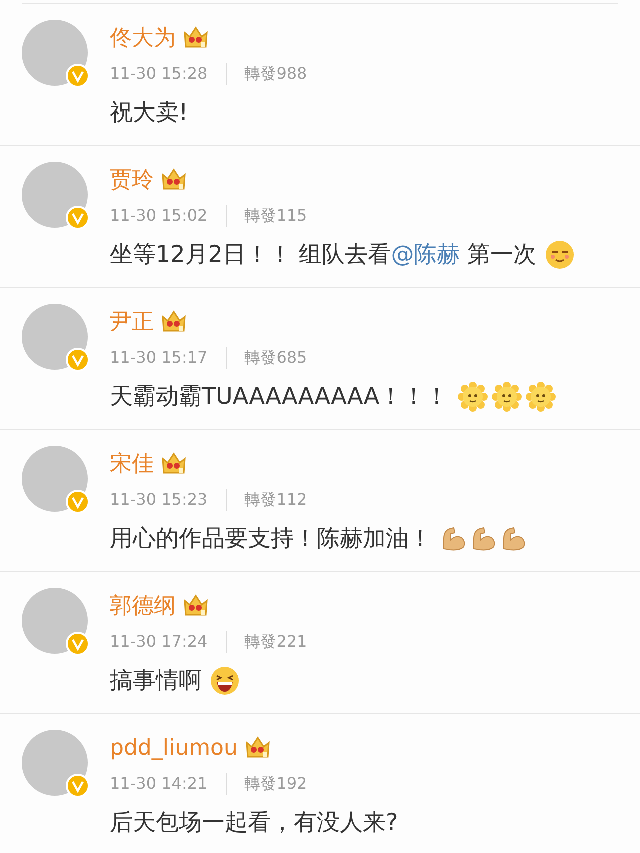 Image resolution: width=640 pixels, height=853 pixels. What do you see at coordinates (276, 642) in the screenshot?
I see `repost-count: 轉發221` at bounding box center [276, 642].